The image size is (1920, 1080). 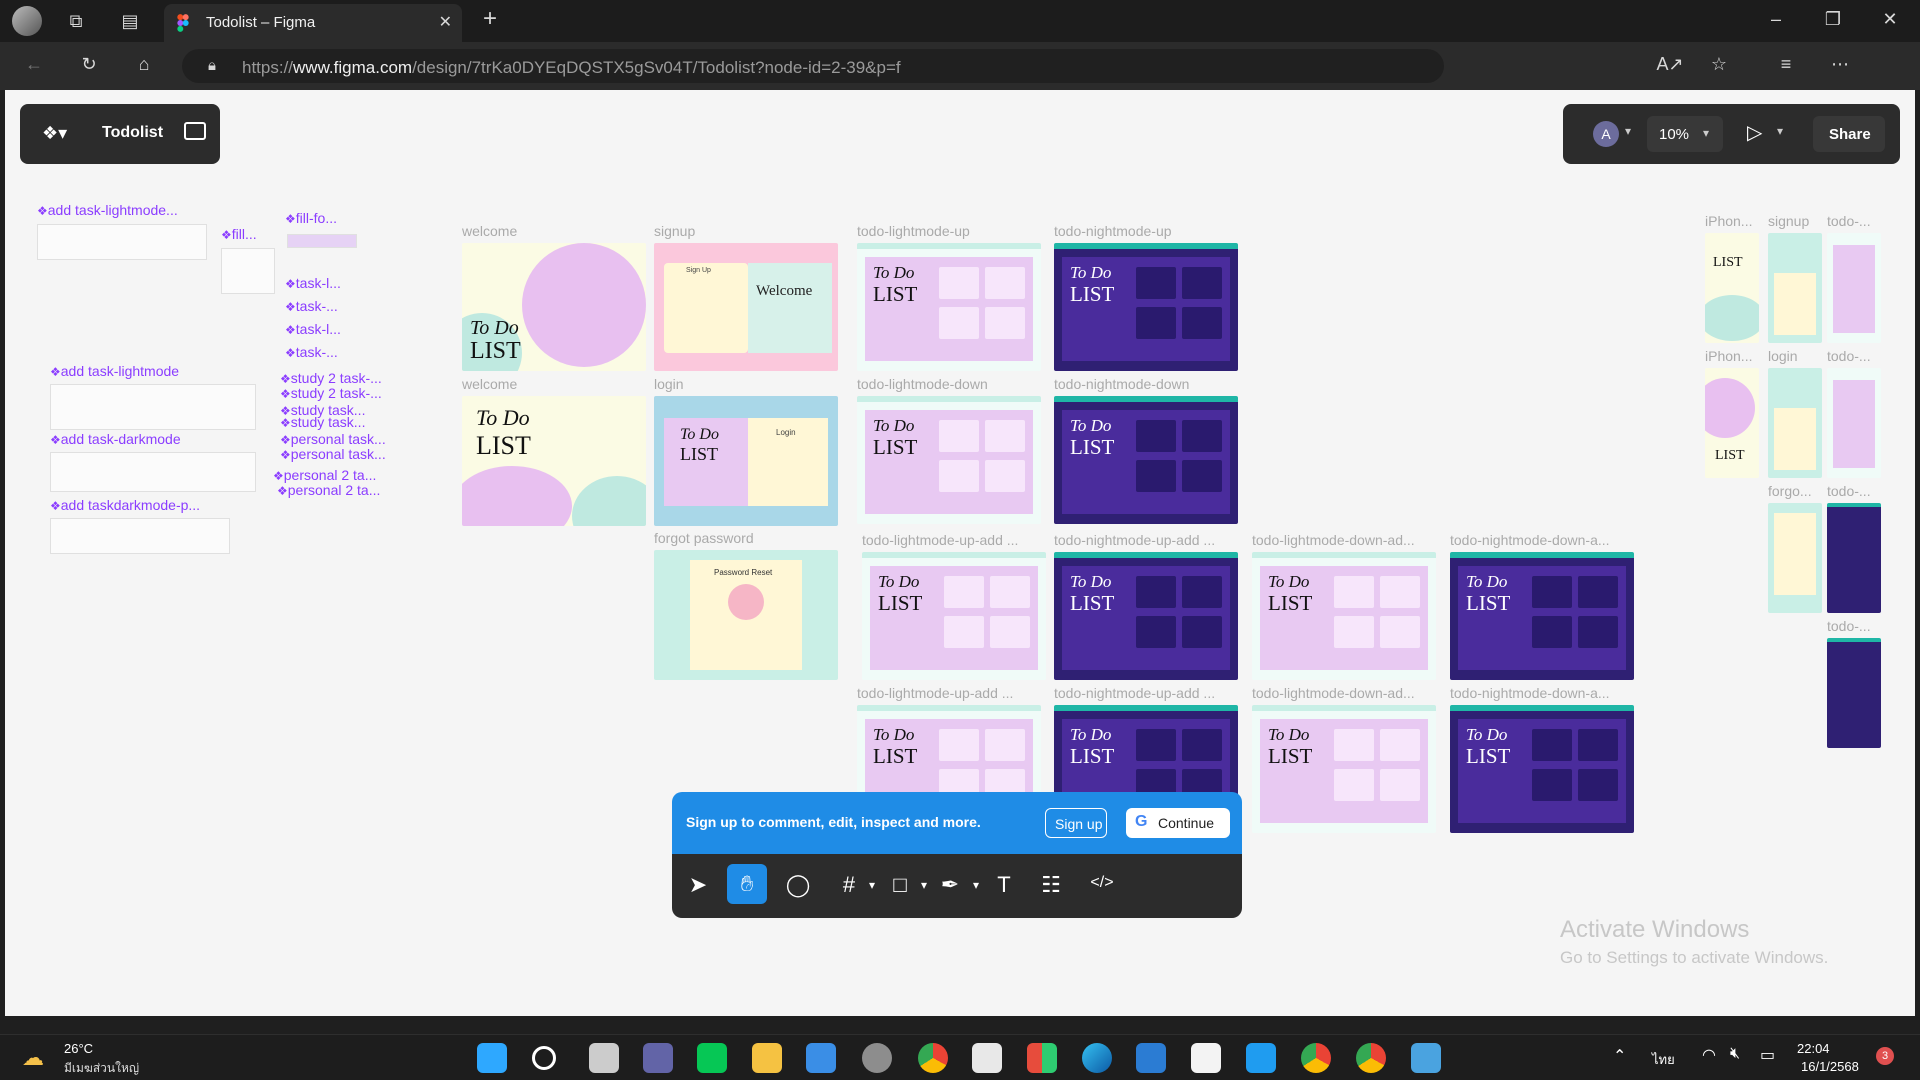 I want to click on reload-icon: ↻, so click(x=89, y=64).